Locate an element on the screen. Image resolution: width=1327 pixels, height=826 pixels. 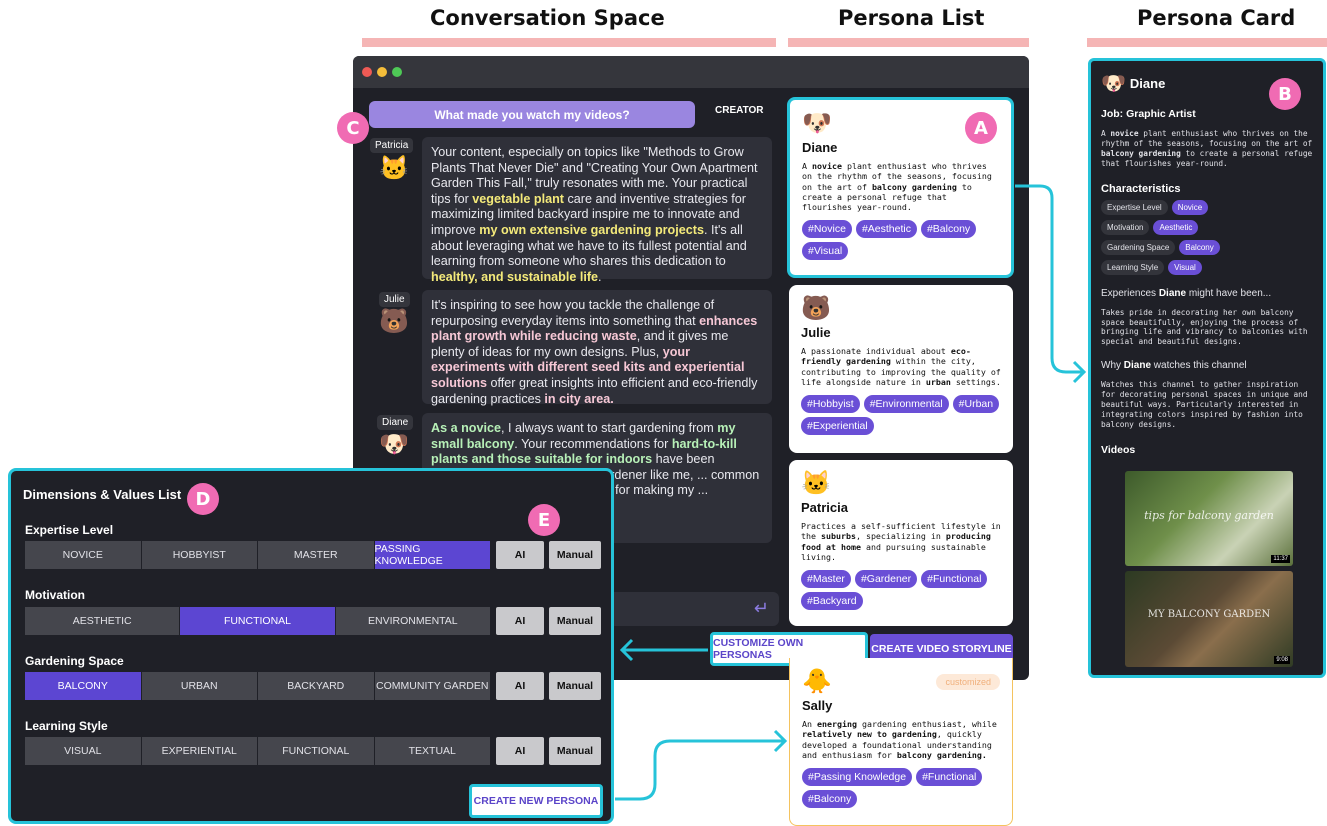
window-titlebar is located at coordinates (691, 72).